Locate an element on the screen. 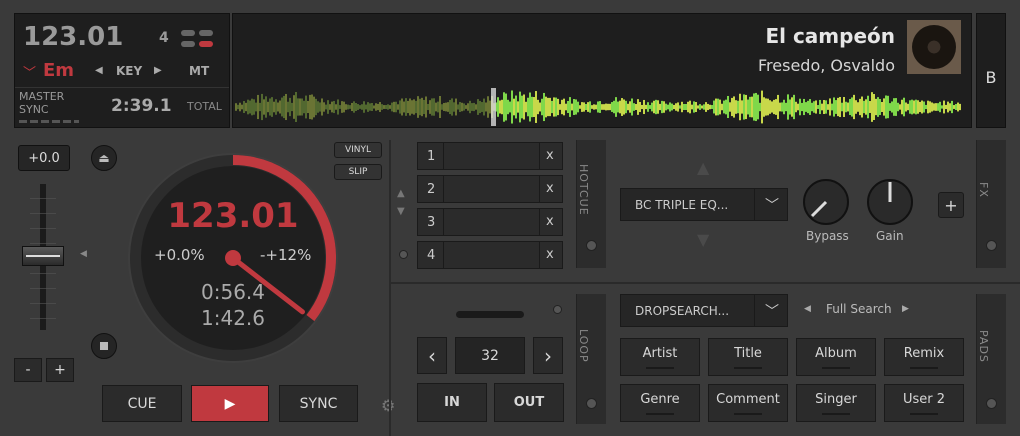  deck-side-indicator: B is located at coordinates (991, 70).